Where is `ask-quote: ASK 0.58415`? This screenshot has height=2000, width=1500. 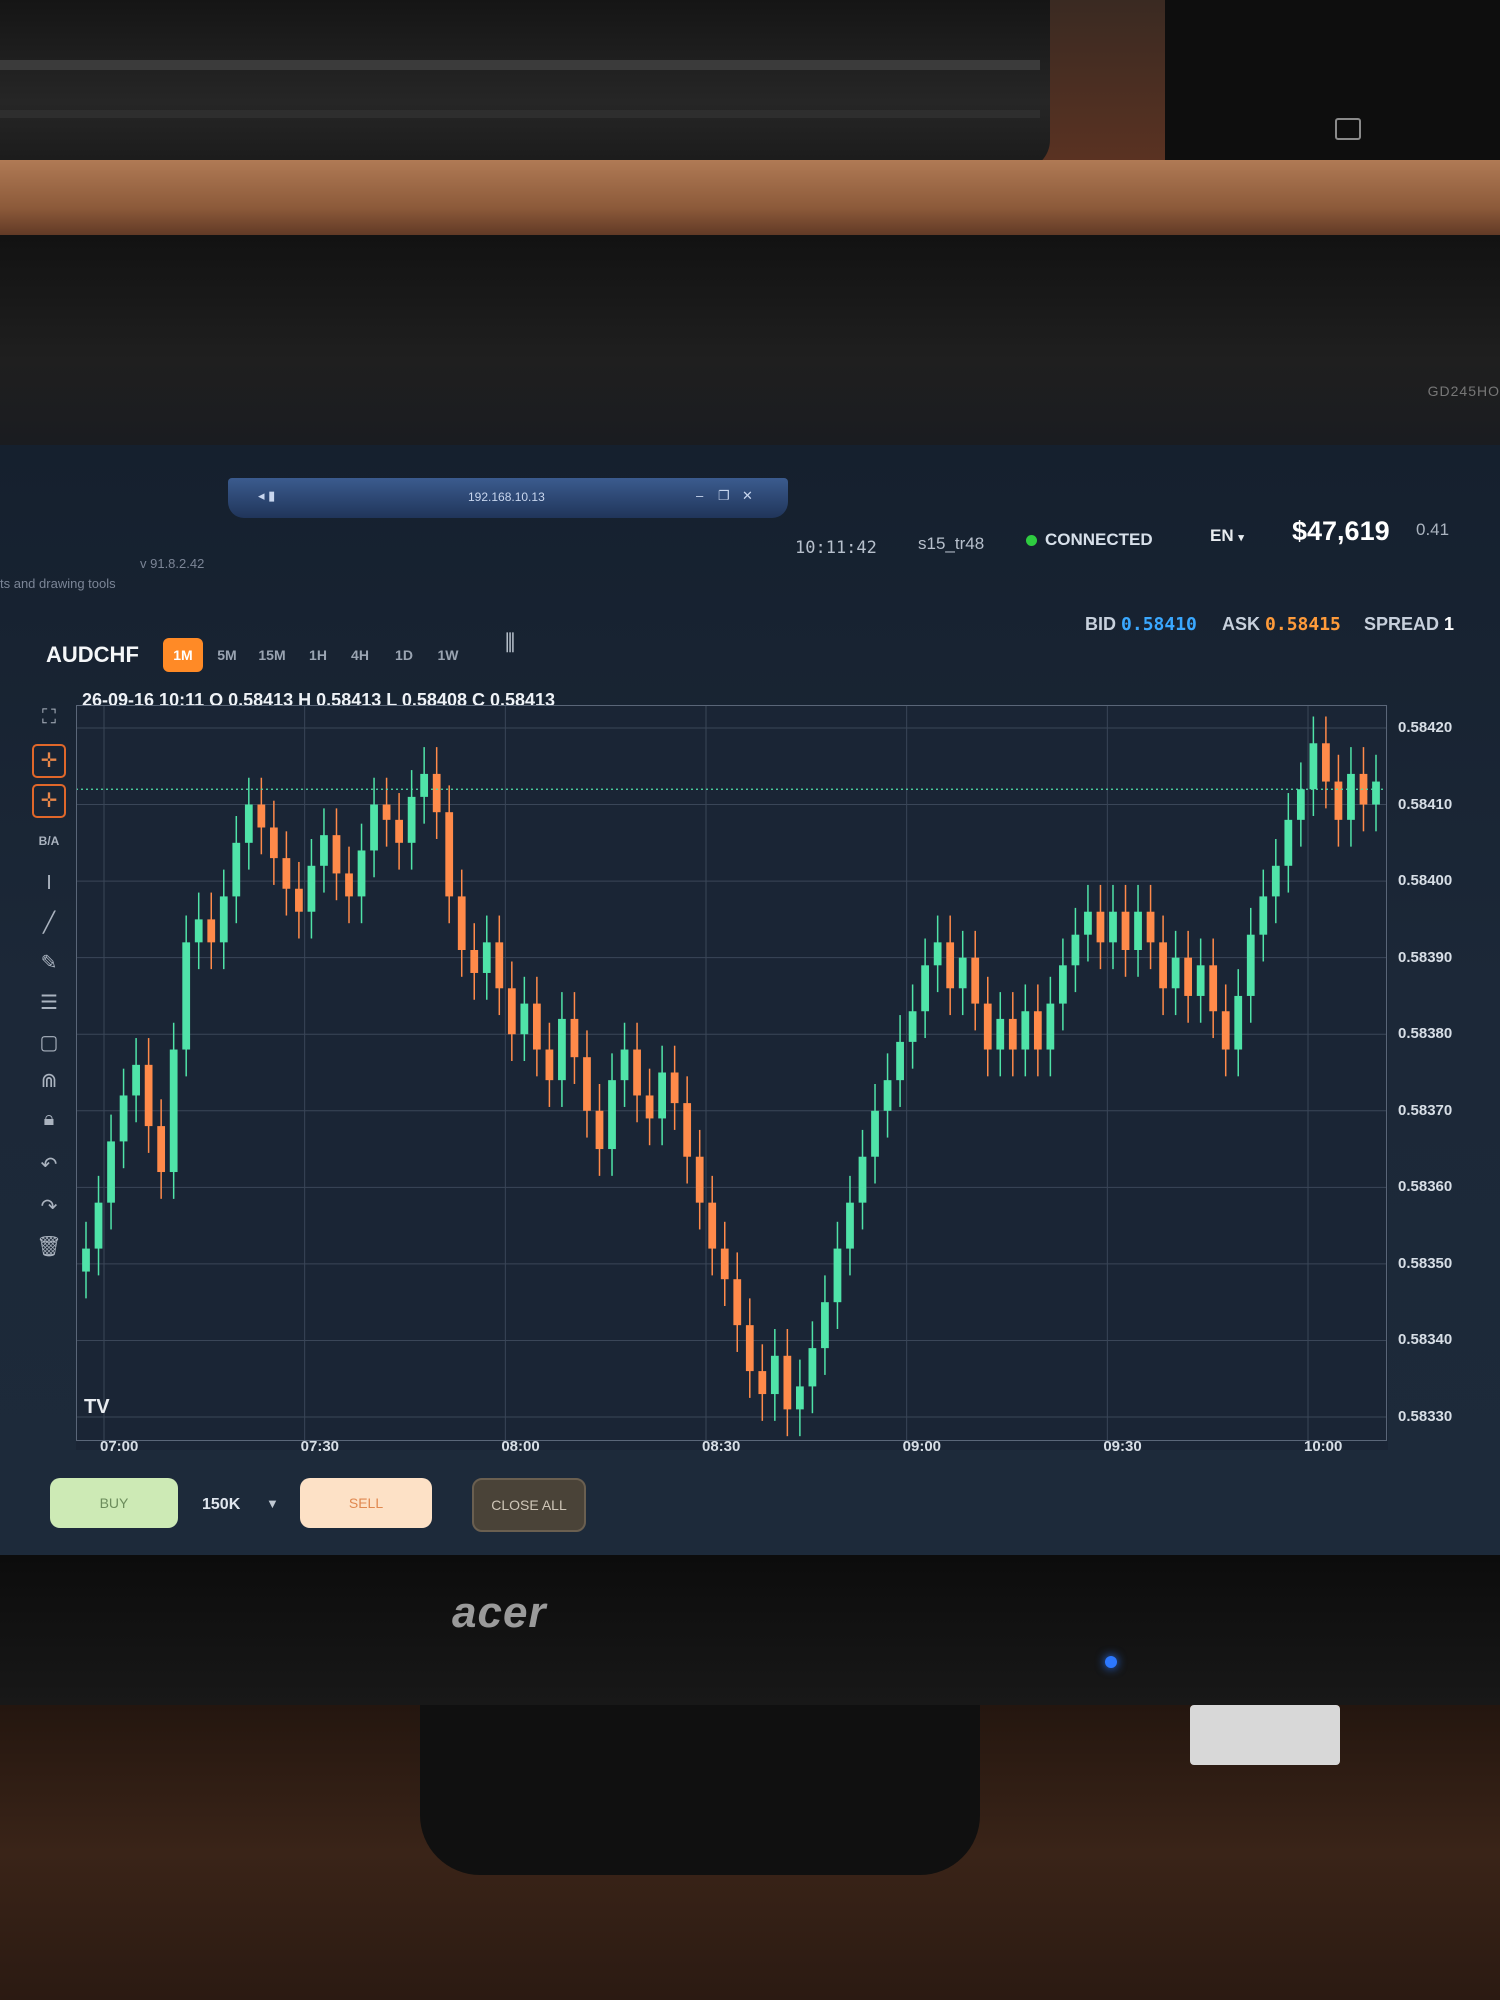
ask-quote: ASK 0.58415 is located at coordinates (1281, 624).